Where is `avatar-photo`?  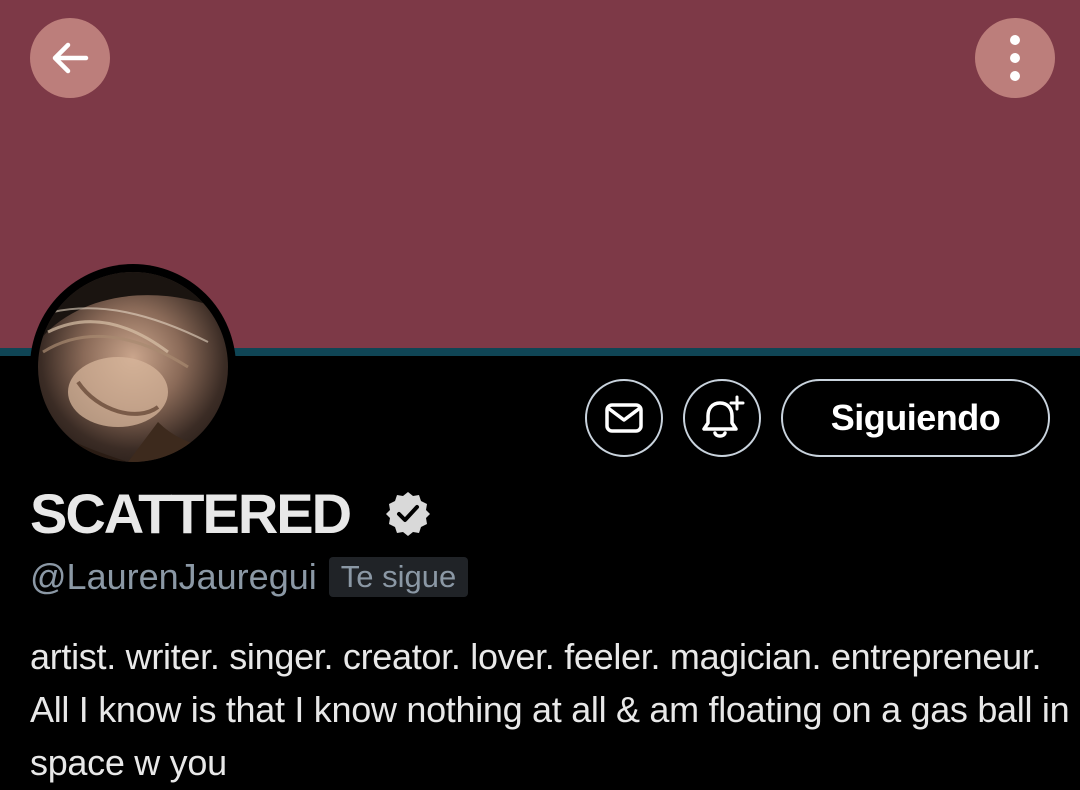
avatar-photo is located at coordinates (133, 367).